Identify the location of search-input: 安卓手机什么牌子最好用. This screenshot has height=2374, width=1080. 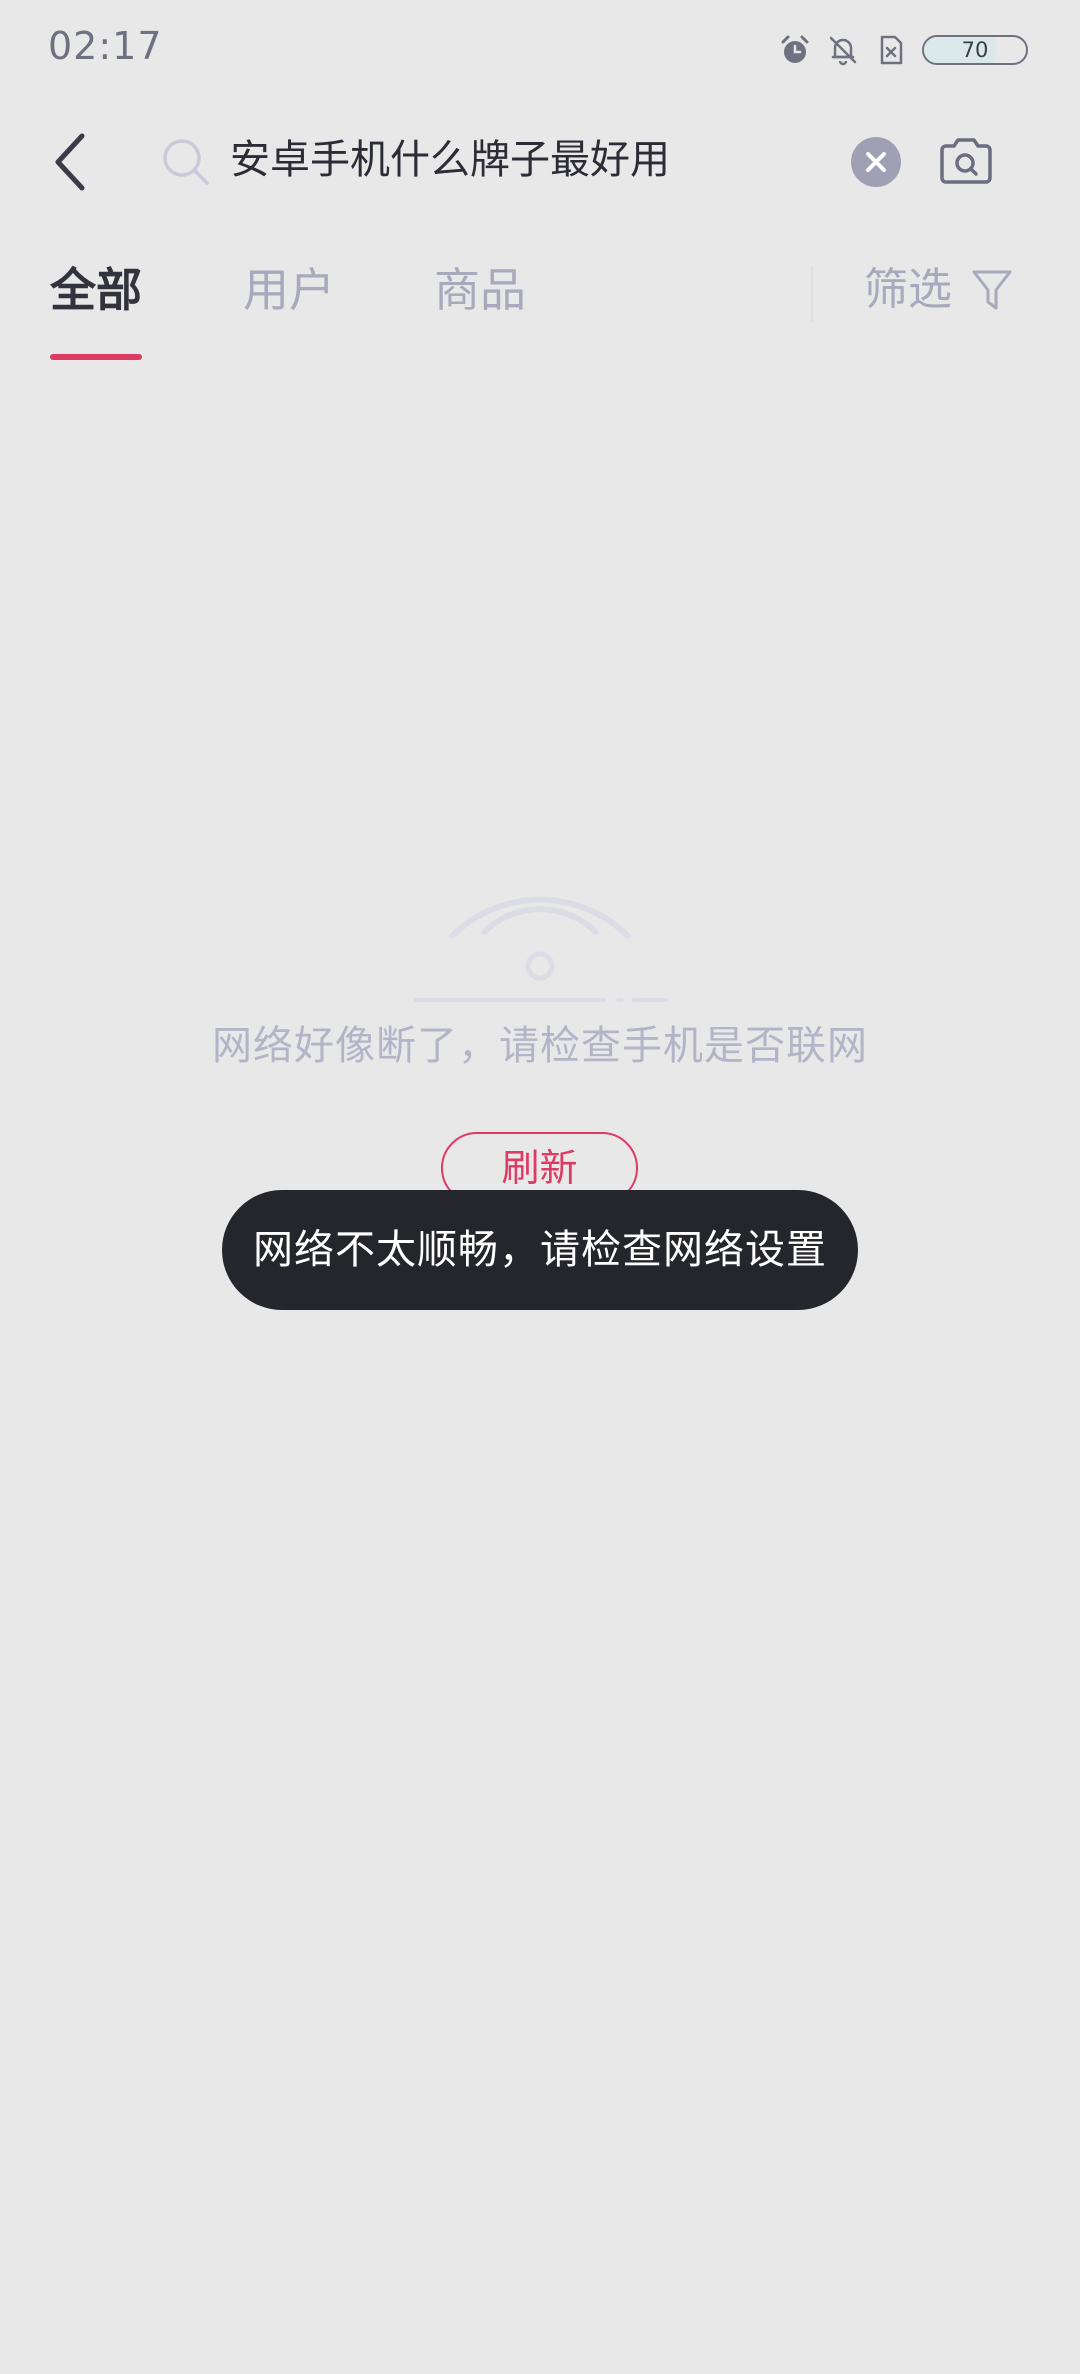
(450, 160).